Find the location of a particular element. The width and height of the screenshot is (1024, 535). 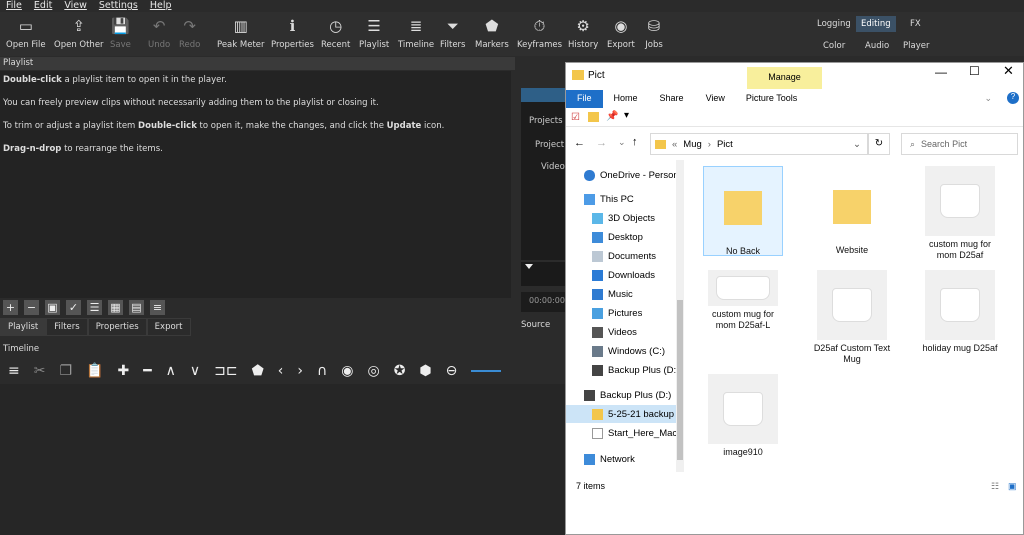

toolbar-recent-button: ◷ Recent is located at coordinates (335, 33).